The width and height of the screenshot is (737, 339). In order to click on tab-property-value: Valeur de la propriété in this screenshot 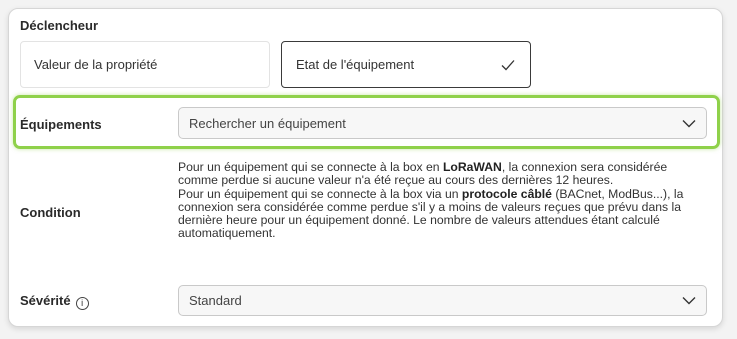, I will do `click(145, 64)`.